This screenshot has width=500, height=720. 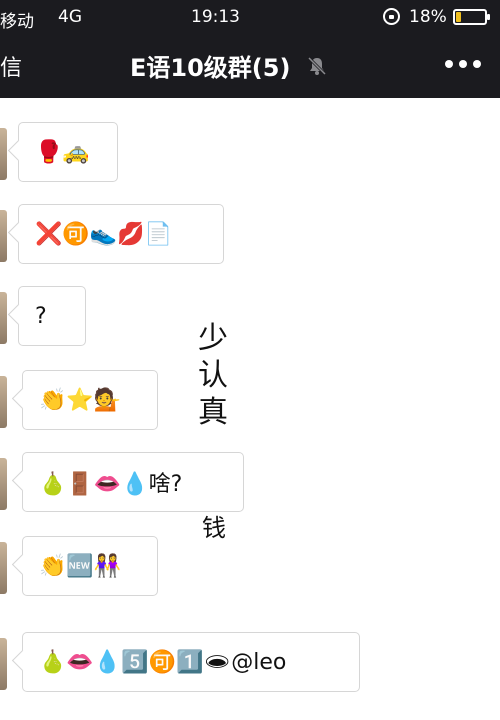 I want to click on message-bubble: ❌🉑👟💋📄, so click(x=121, y=234).